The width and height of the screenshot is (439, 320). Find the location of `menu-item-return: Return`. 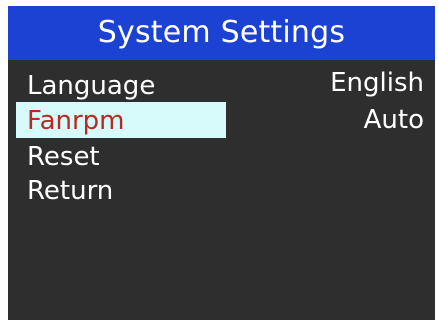

menu-item-return: Return is located at coordinates (70, 191).